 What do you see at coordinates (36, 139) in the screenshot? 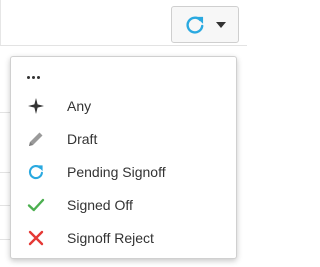
I see `pencil-icon` at bounding box center [36, 139].